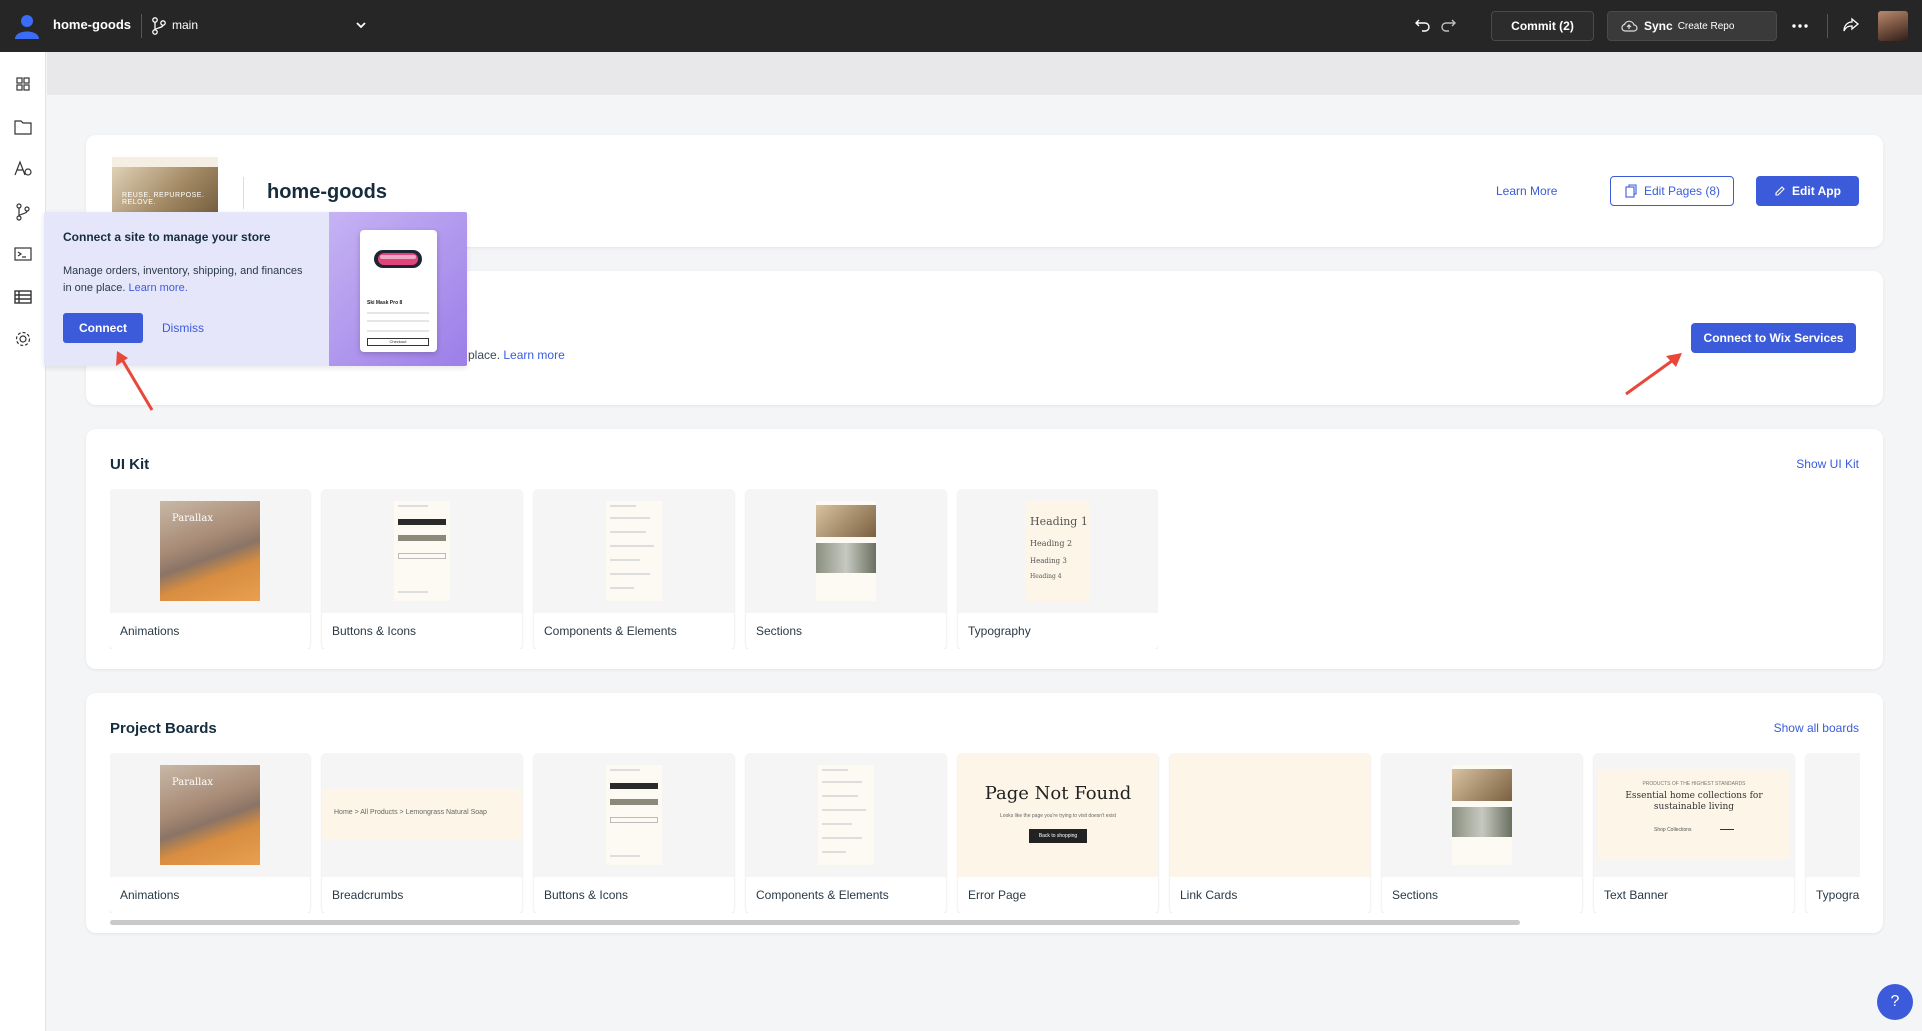 The width and height of the screenshot is (1922, 1031). Describe the element at coordinates (1692, 26) in the screenshot. I see `sync-button: Sync Create Repo` at that location.